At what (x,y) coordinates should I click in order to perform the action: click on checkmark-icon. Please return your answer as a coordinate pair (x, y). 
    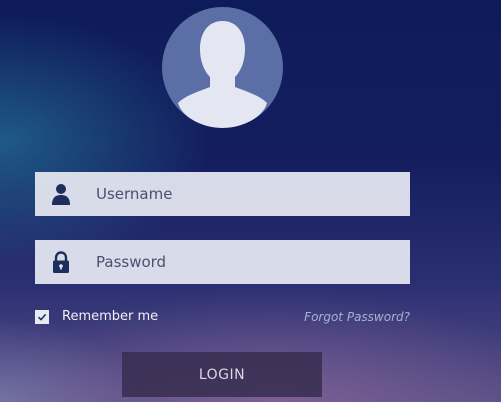
    Looking at the image, I should click on (42, 317).